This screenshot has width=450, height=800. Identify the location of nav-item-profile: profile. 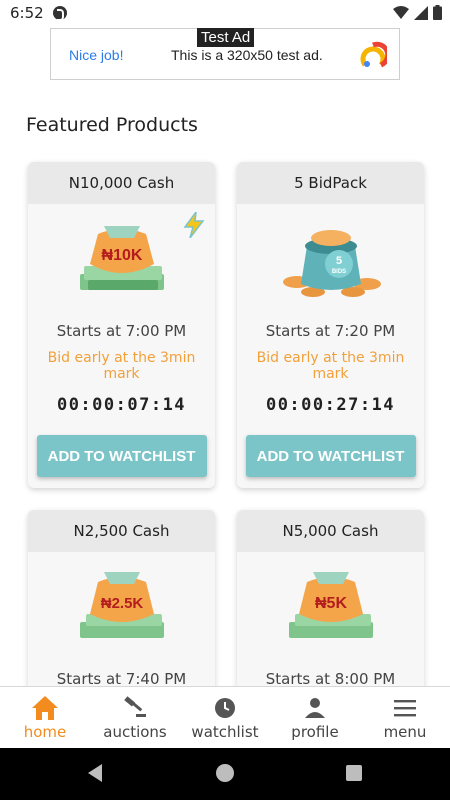
(315, 717).